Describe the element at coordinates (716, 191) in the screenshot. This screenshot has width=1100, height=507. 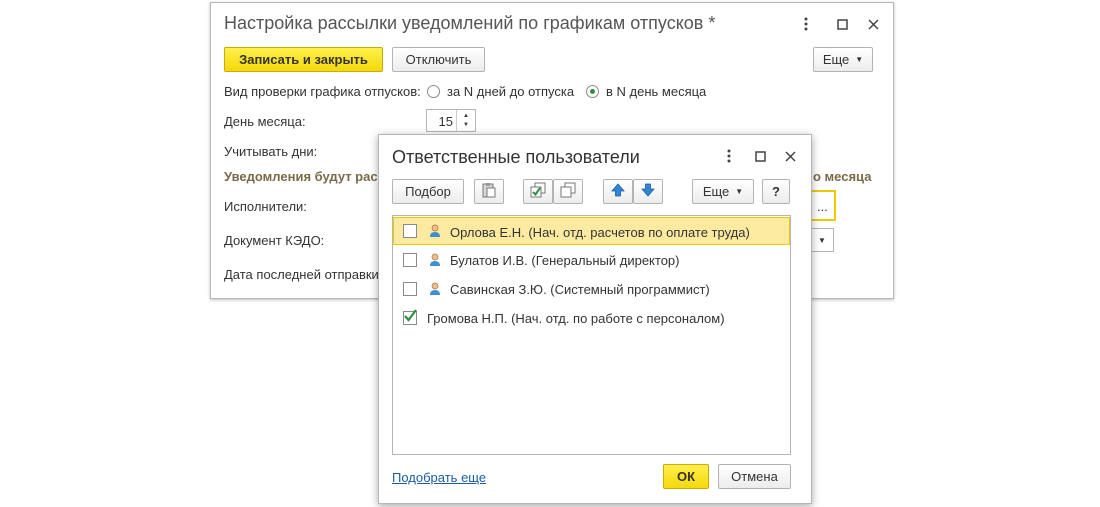
I see `dialog-more-label: Еще` at that location.